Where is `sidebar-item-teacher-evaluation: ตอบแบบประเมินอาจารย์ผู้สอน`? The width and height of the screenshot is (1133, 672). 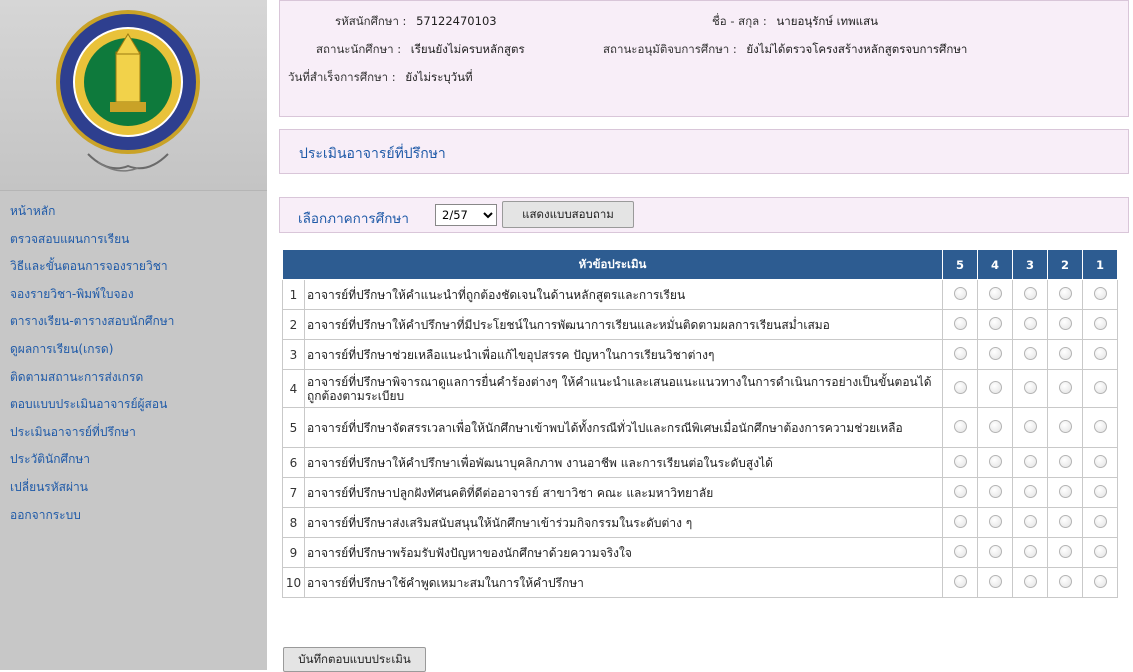 sidebar-item-teacher-evaluation: ตอบแบบประเมินอาจารย์ผู้สอน is located at coordinates (133, 405).